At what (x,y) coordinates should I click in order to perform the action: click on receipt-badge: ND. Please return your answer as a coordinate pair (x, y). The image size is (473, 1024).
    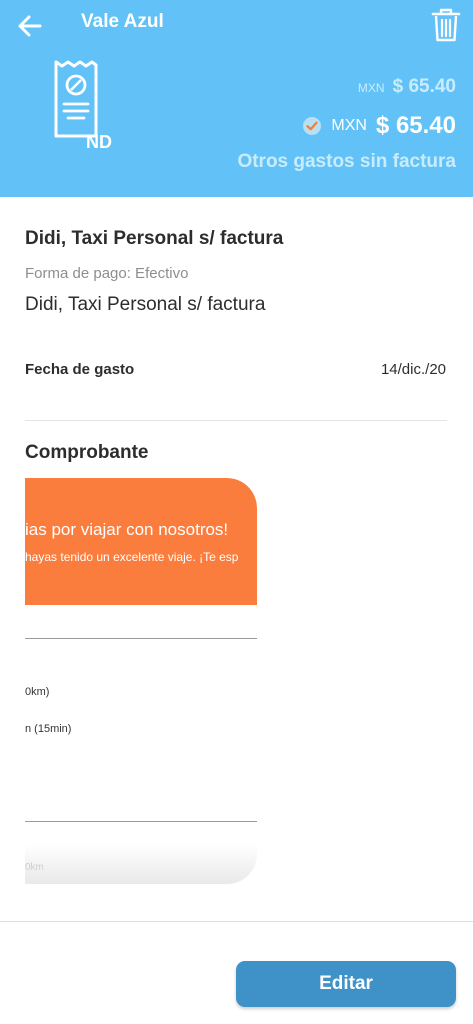
    Looking at the image, I should click on (99, 142).